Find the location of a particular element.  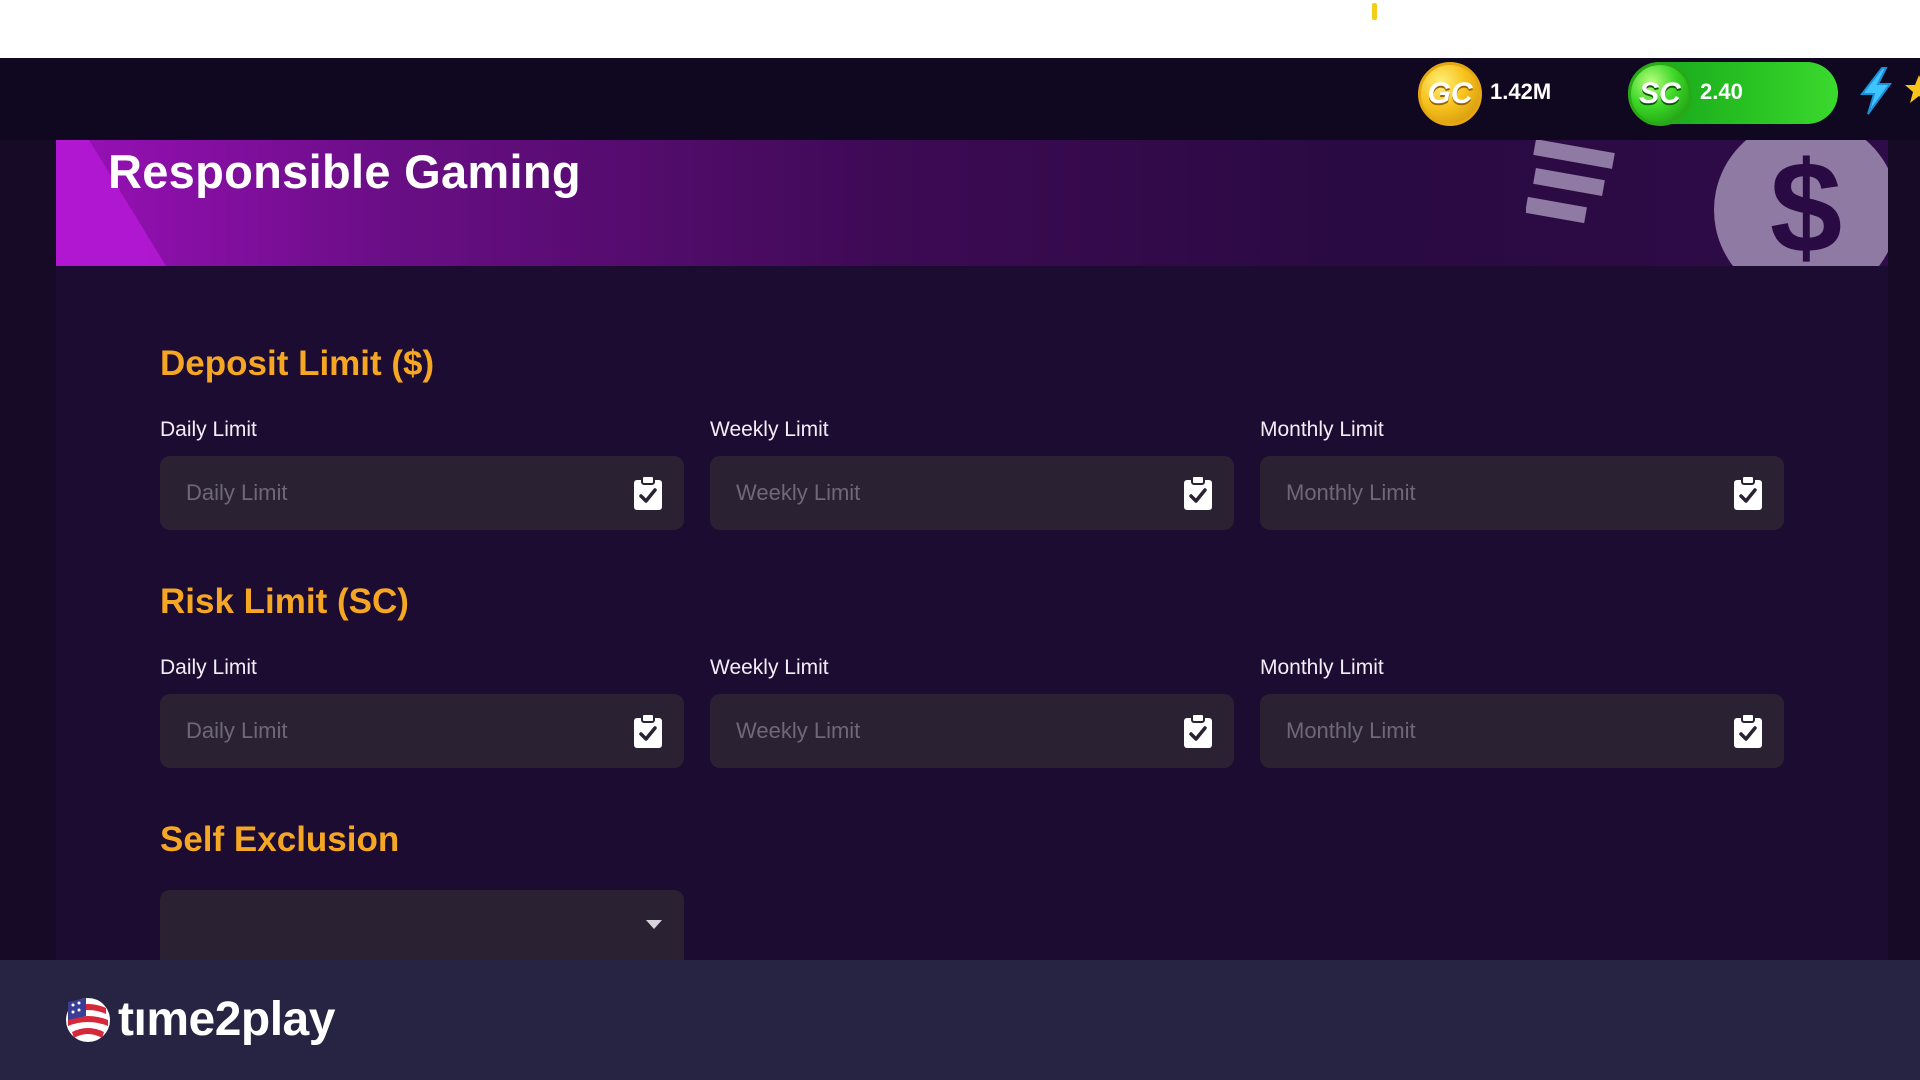

deposit-weekly-input is located at coordinates (945, 493).